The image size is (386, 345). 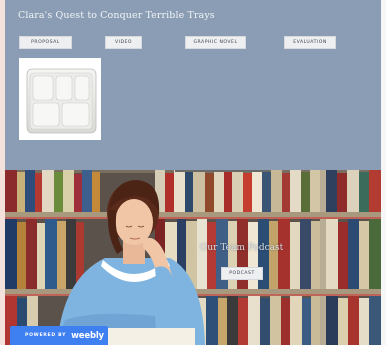 I want to click on podcast-button: PODCAST, so click(x=242, y=273).